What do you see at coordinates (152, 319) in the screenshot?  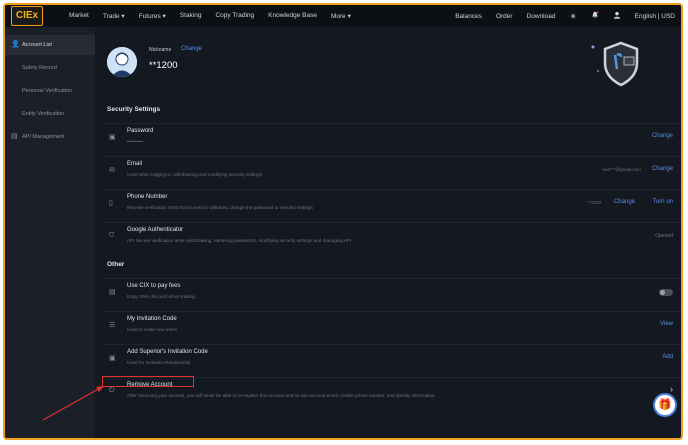 I see `row-title: My Invitation Code` at bounding box center [152, 319].